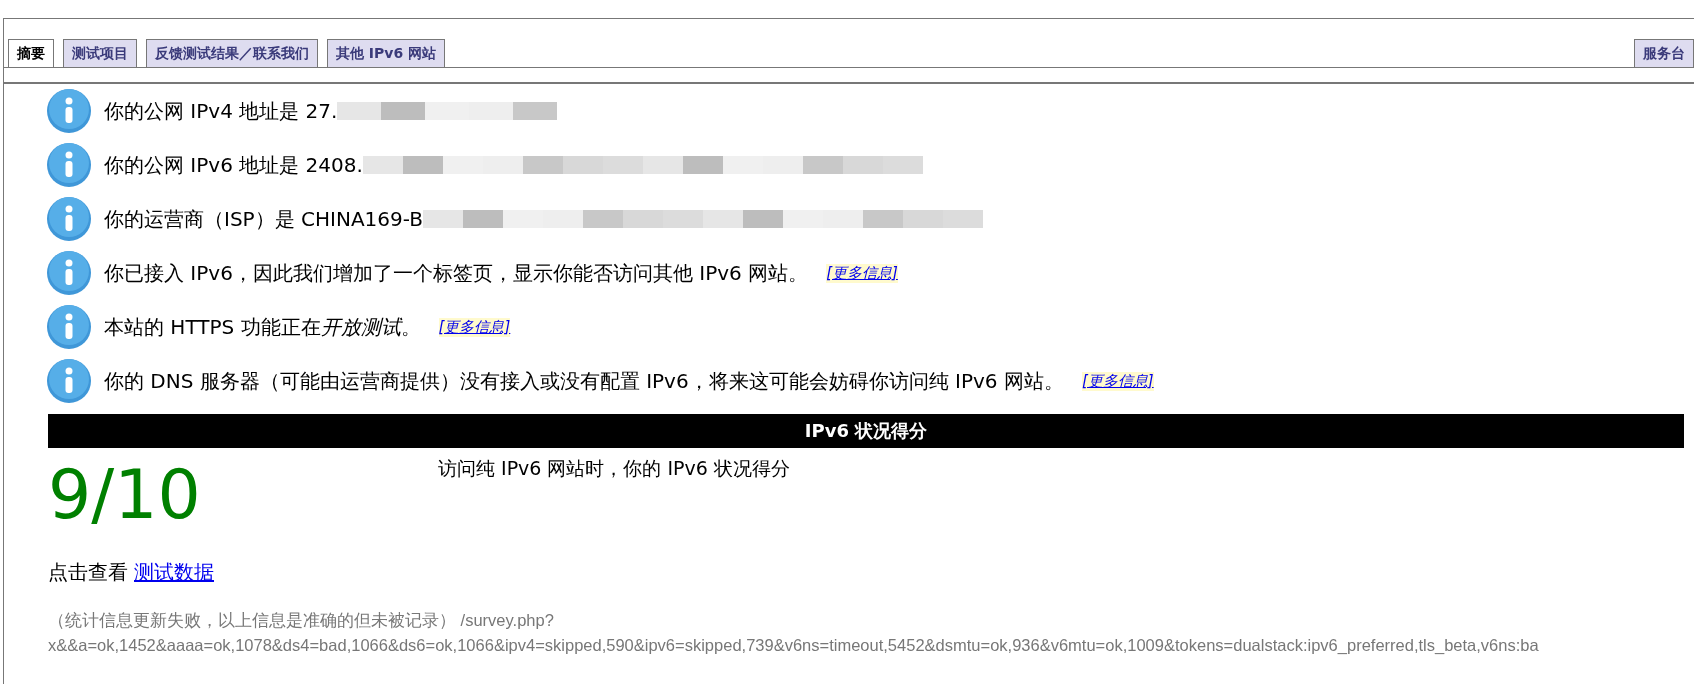 This screenshot has width=1694, height=684. What do you see at coordinates (31, 53) in the screenshot?
I see `tab: 摘要` at bounding box center [31, 53].